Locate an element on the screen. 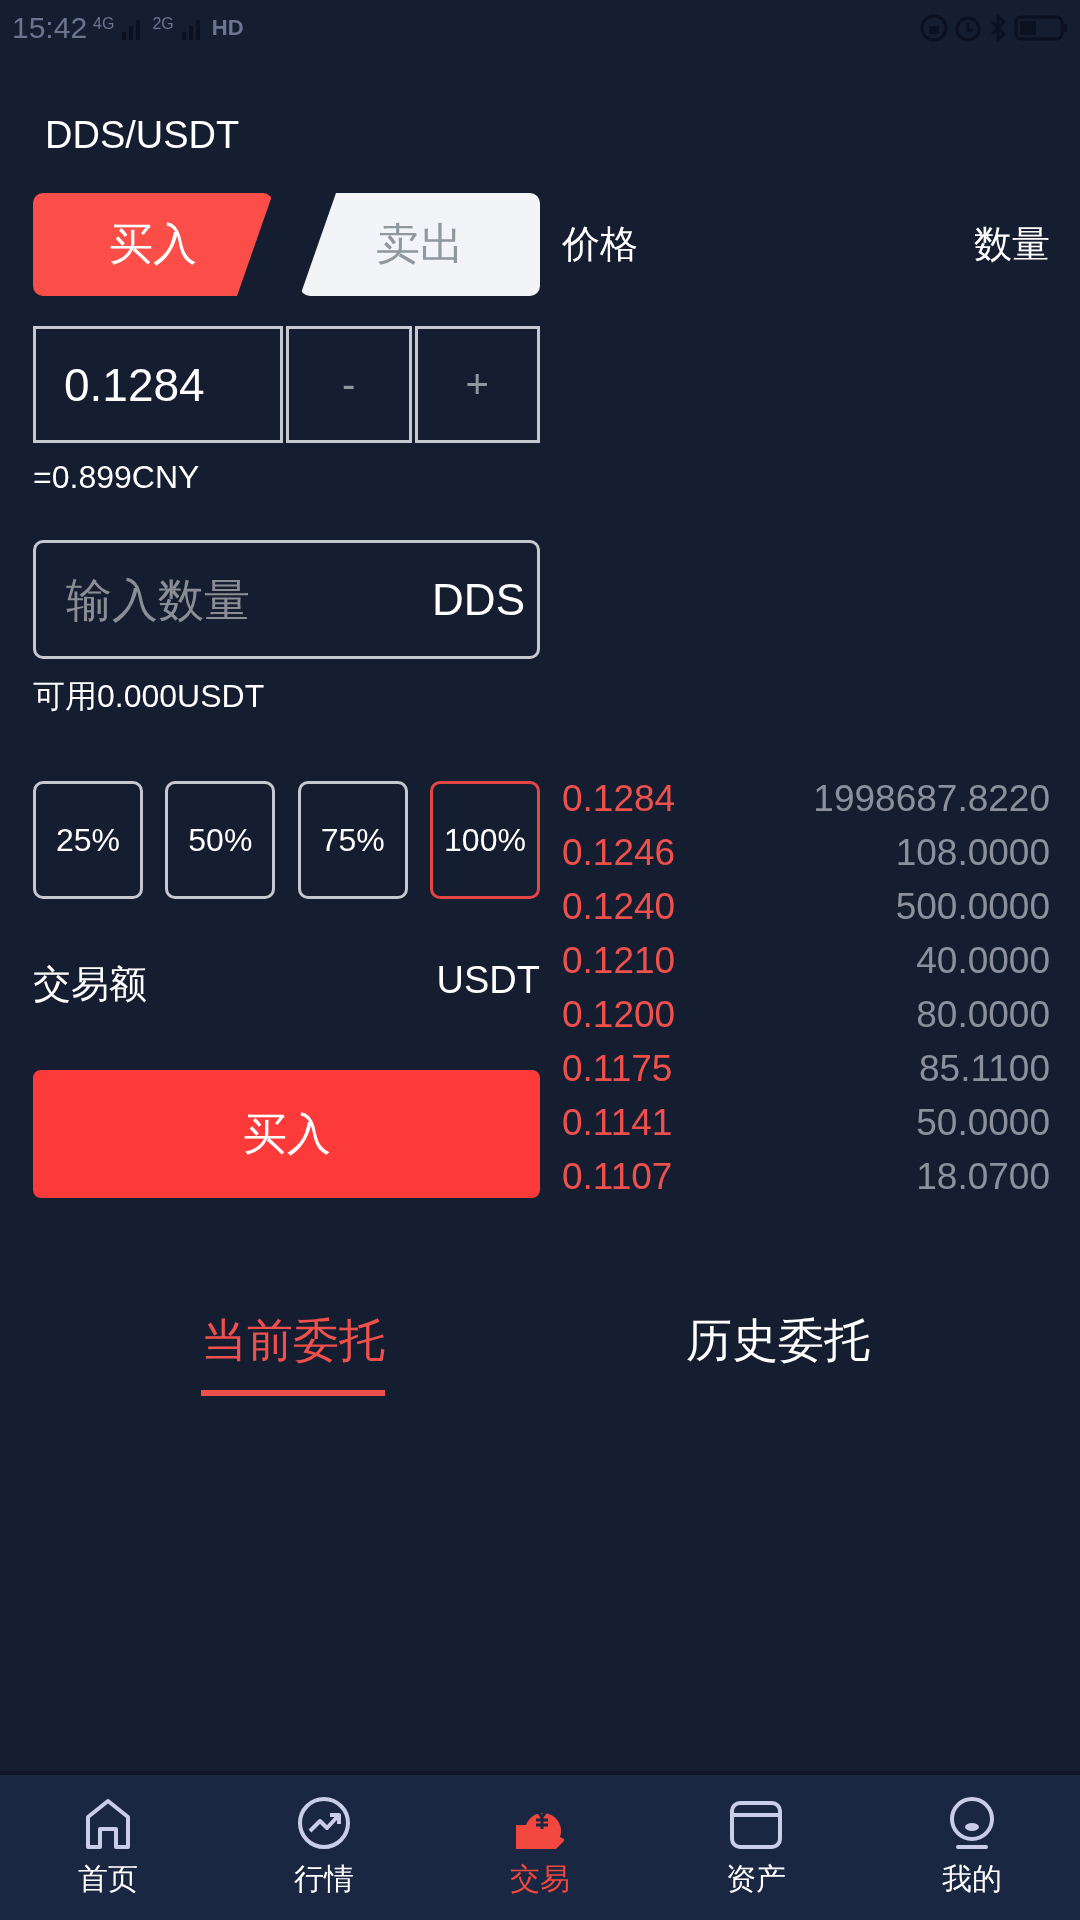 The height and width of the screenshot is (1920, 1080). cny-value: =0.899CNY is located at coordinates (117, 477).